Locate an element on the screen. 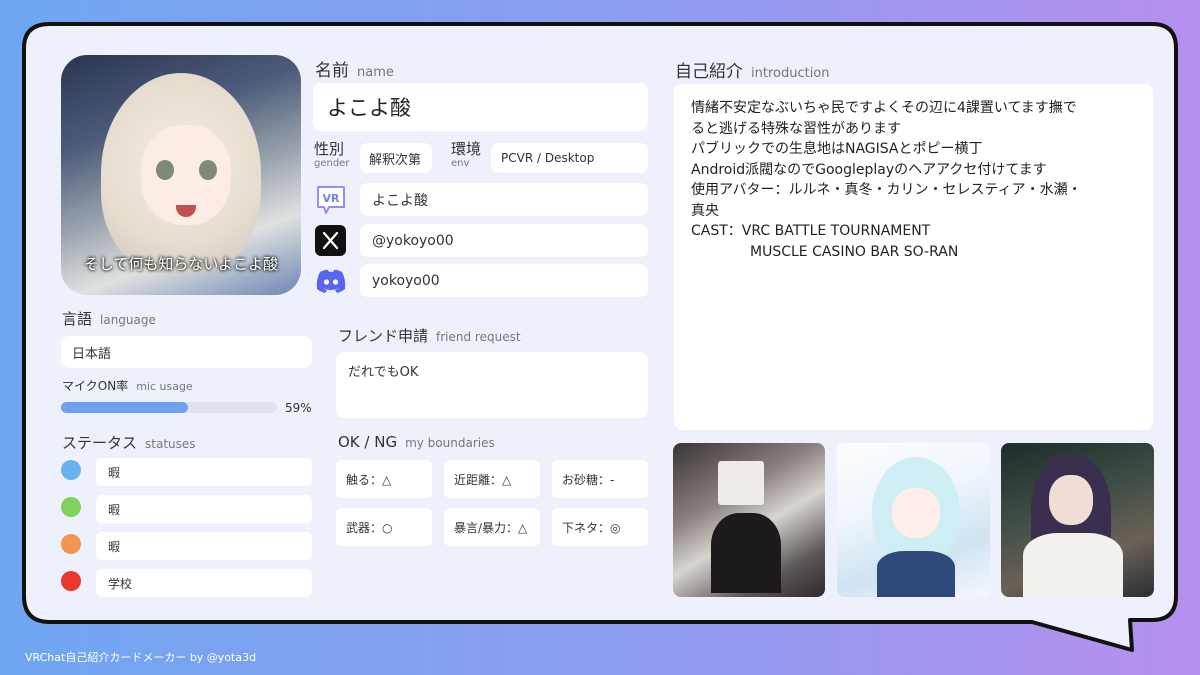 Image resolution: width=1200 pixels, height=675 pixels. name-label: 名前 name is located at coordinates (354, 71).